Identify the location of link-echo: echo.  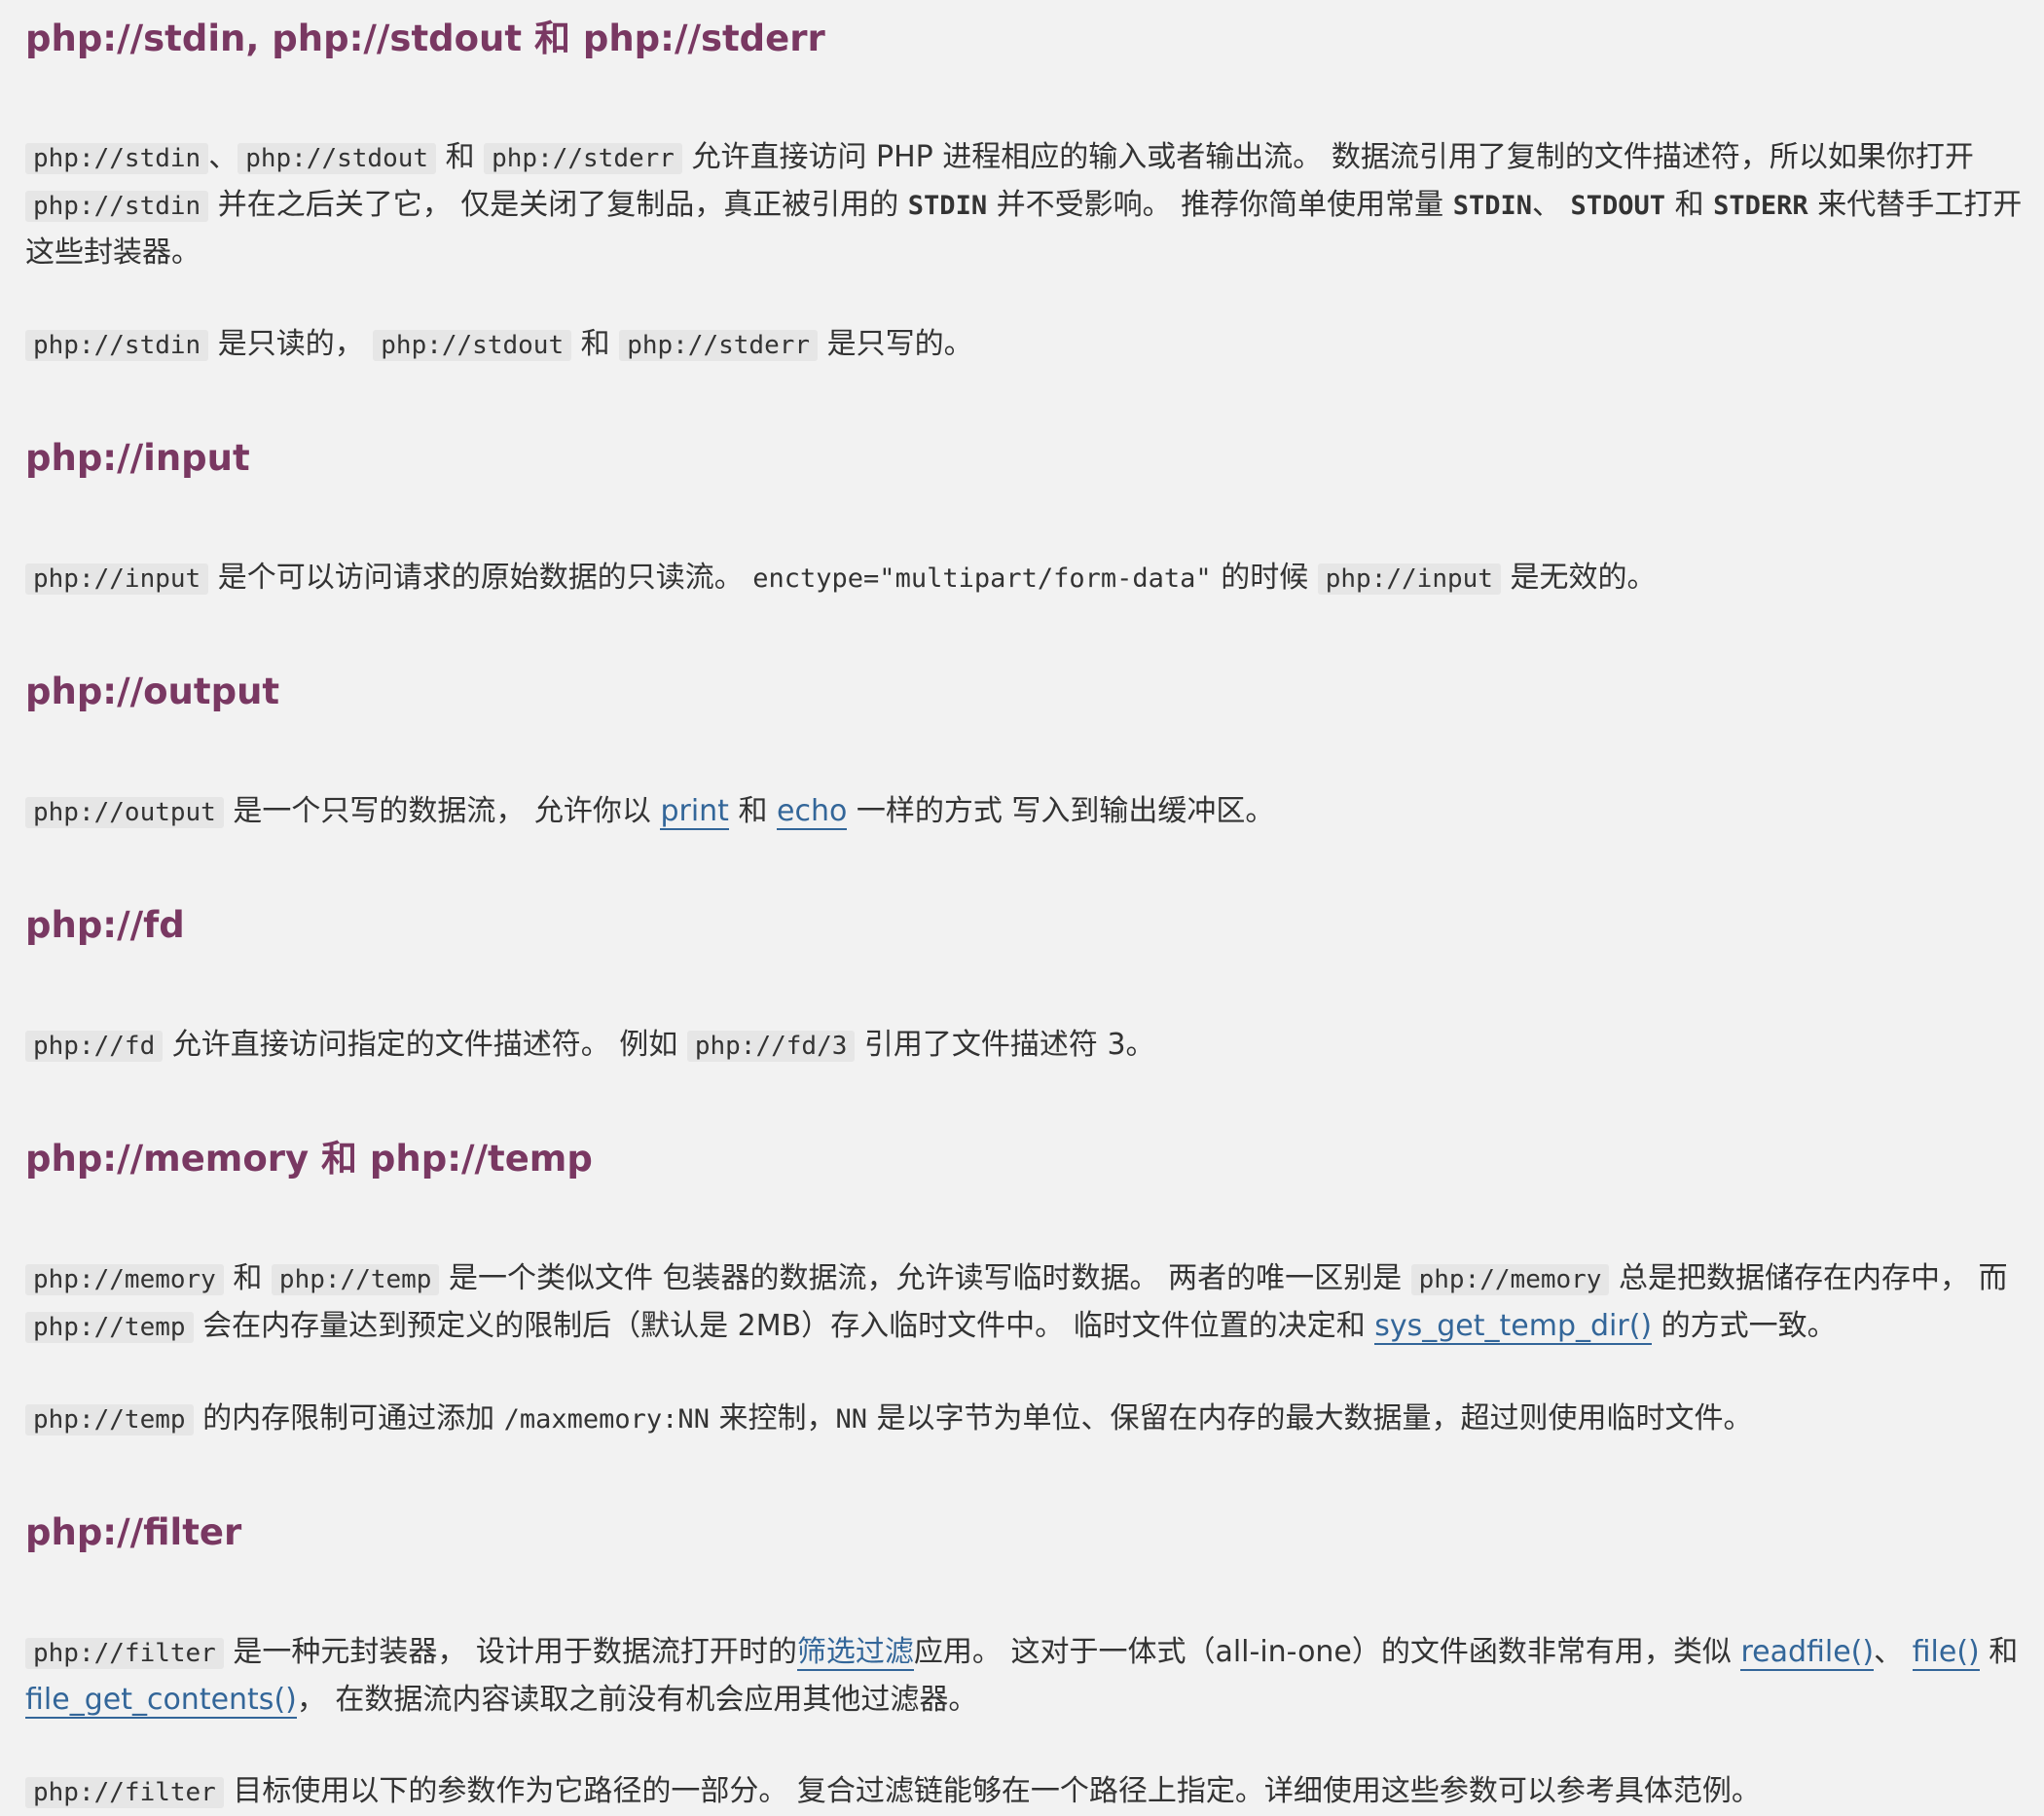
(813, 812).